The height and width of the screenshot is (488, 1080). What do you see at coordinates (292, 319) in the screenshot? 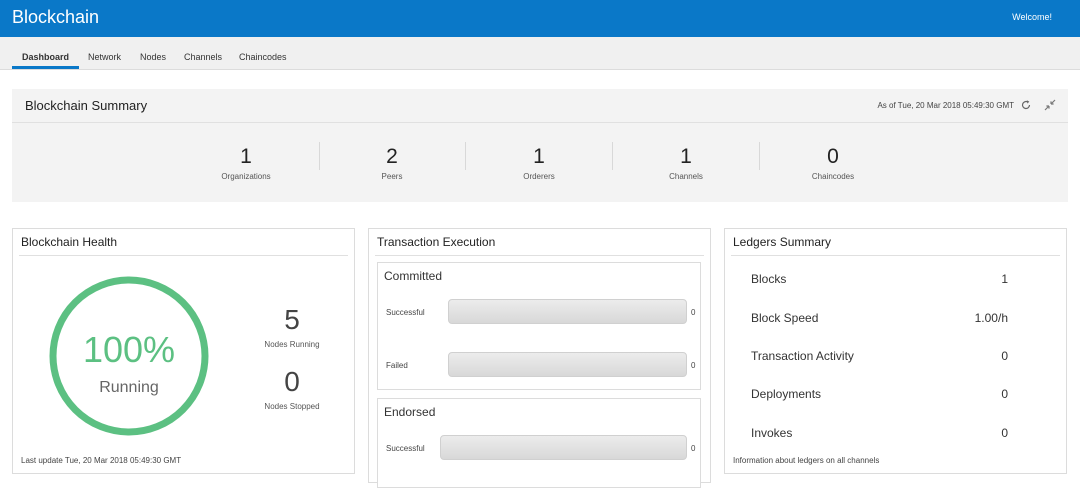
I see `nodes-running-value: 5` at bounding box center [292, 319].